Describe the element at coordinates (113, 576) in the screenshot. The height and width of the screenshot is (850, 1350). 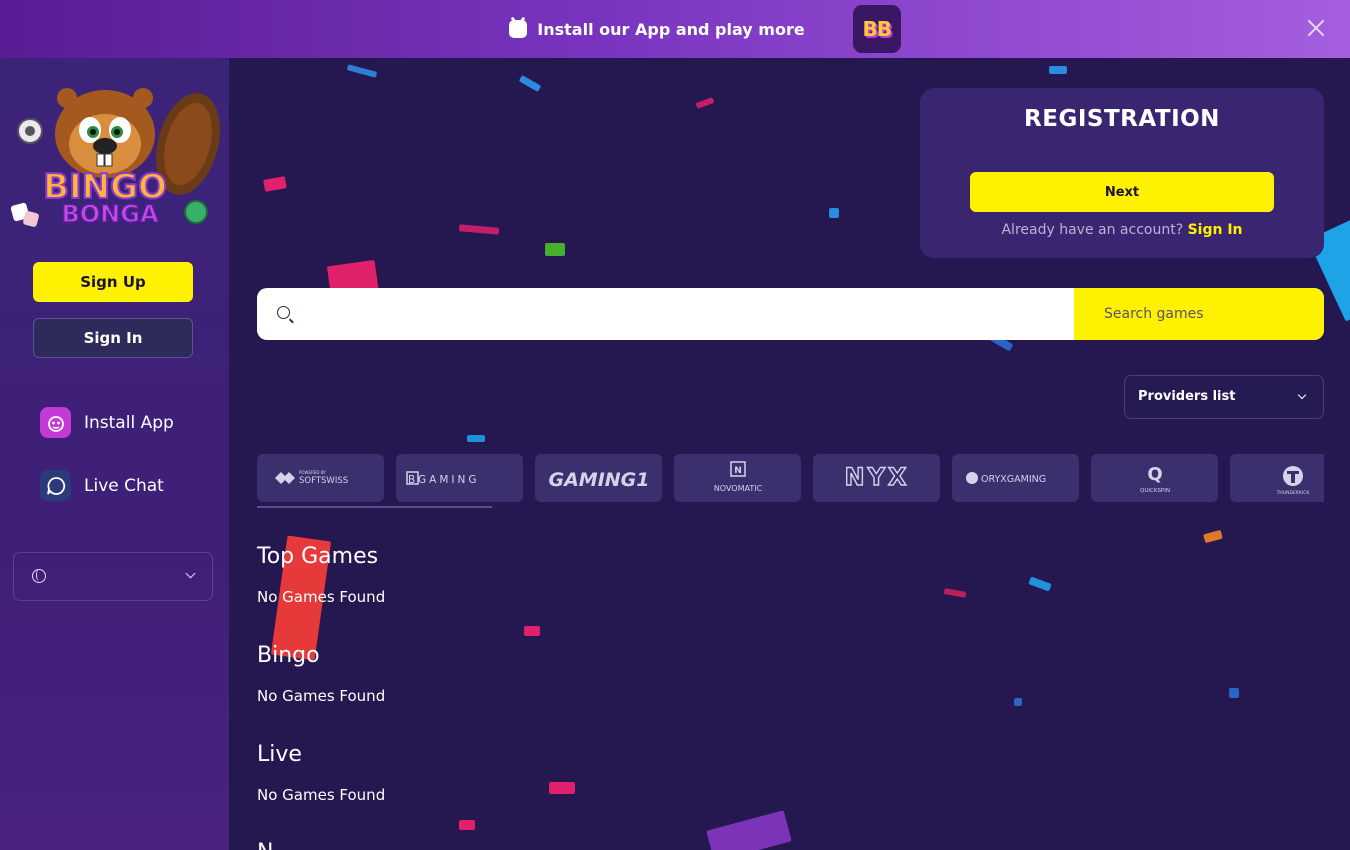
I see `language-select` at that location.